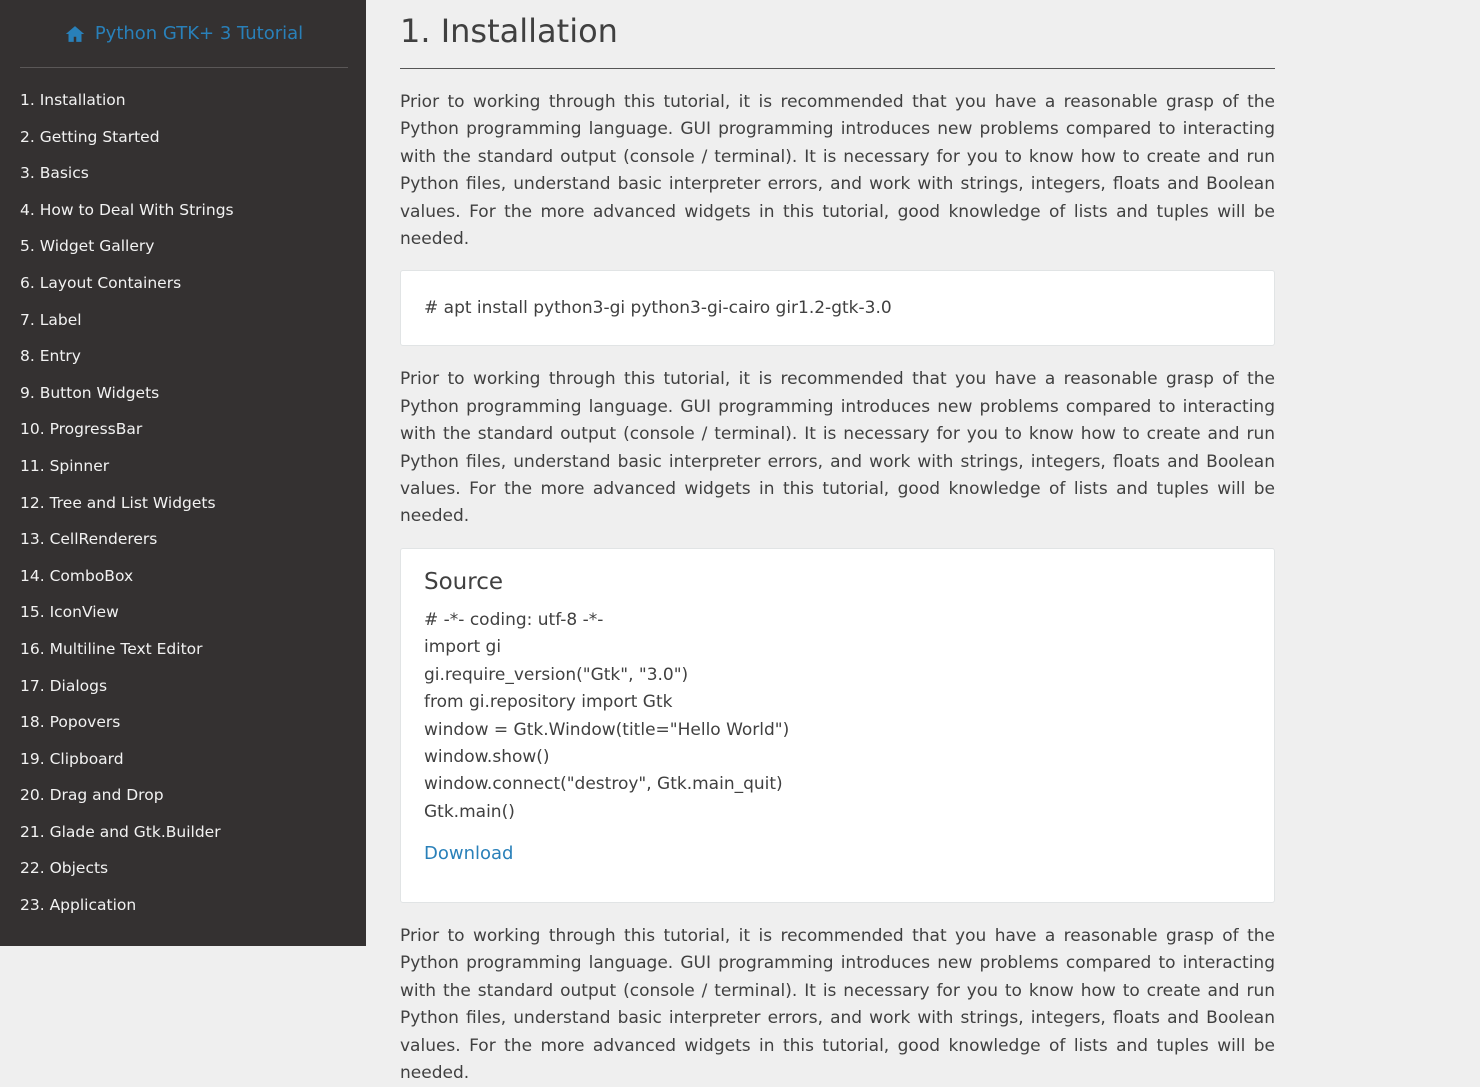  I want to click on brand-title: Python GTK+ 3 Tutorial, so click(199, 33).